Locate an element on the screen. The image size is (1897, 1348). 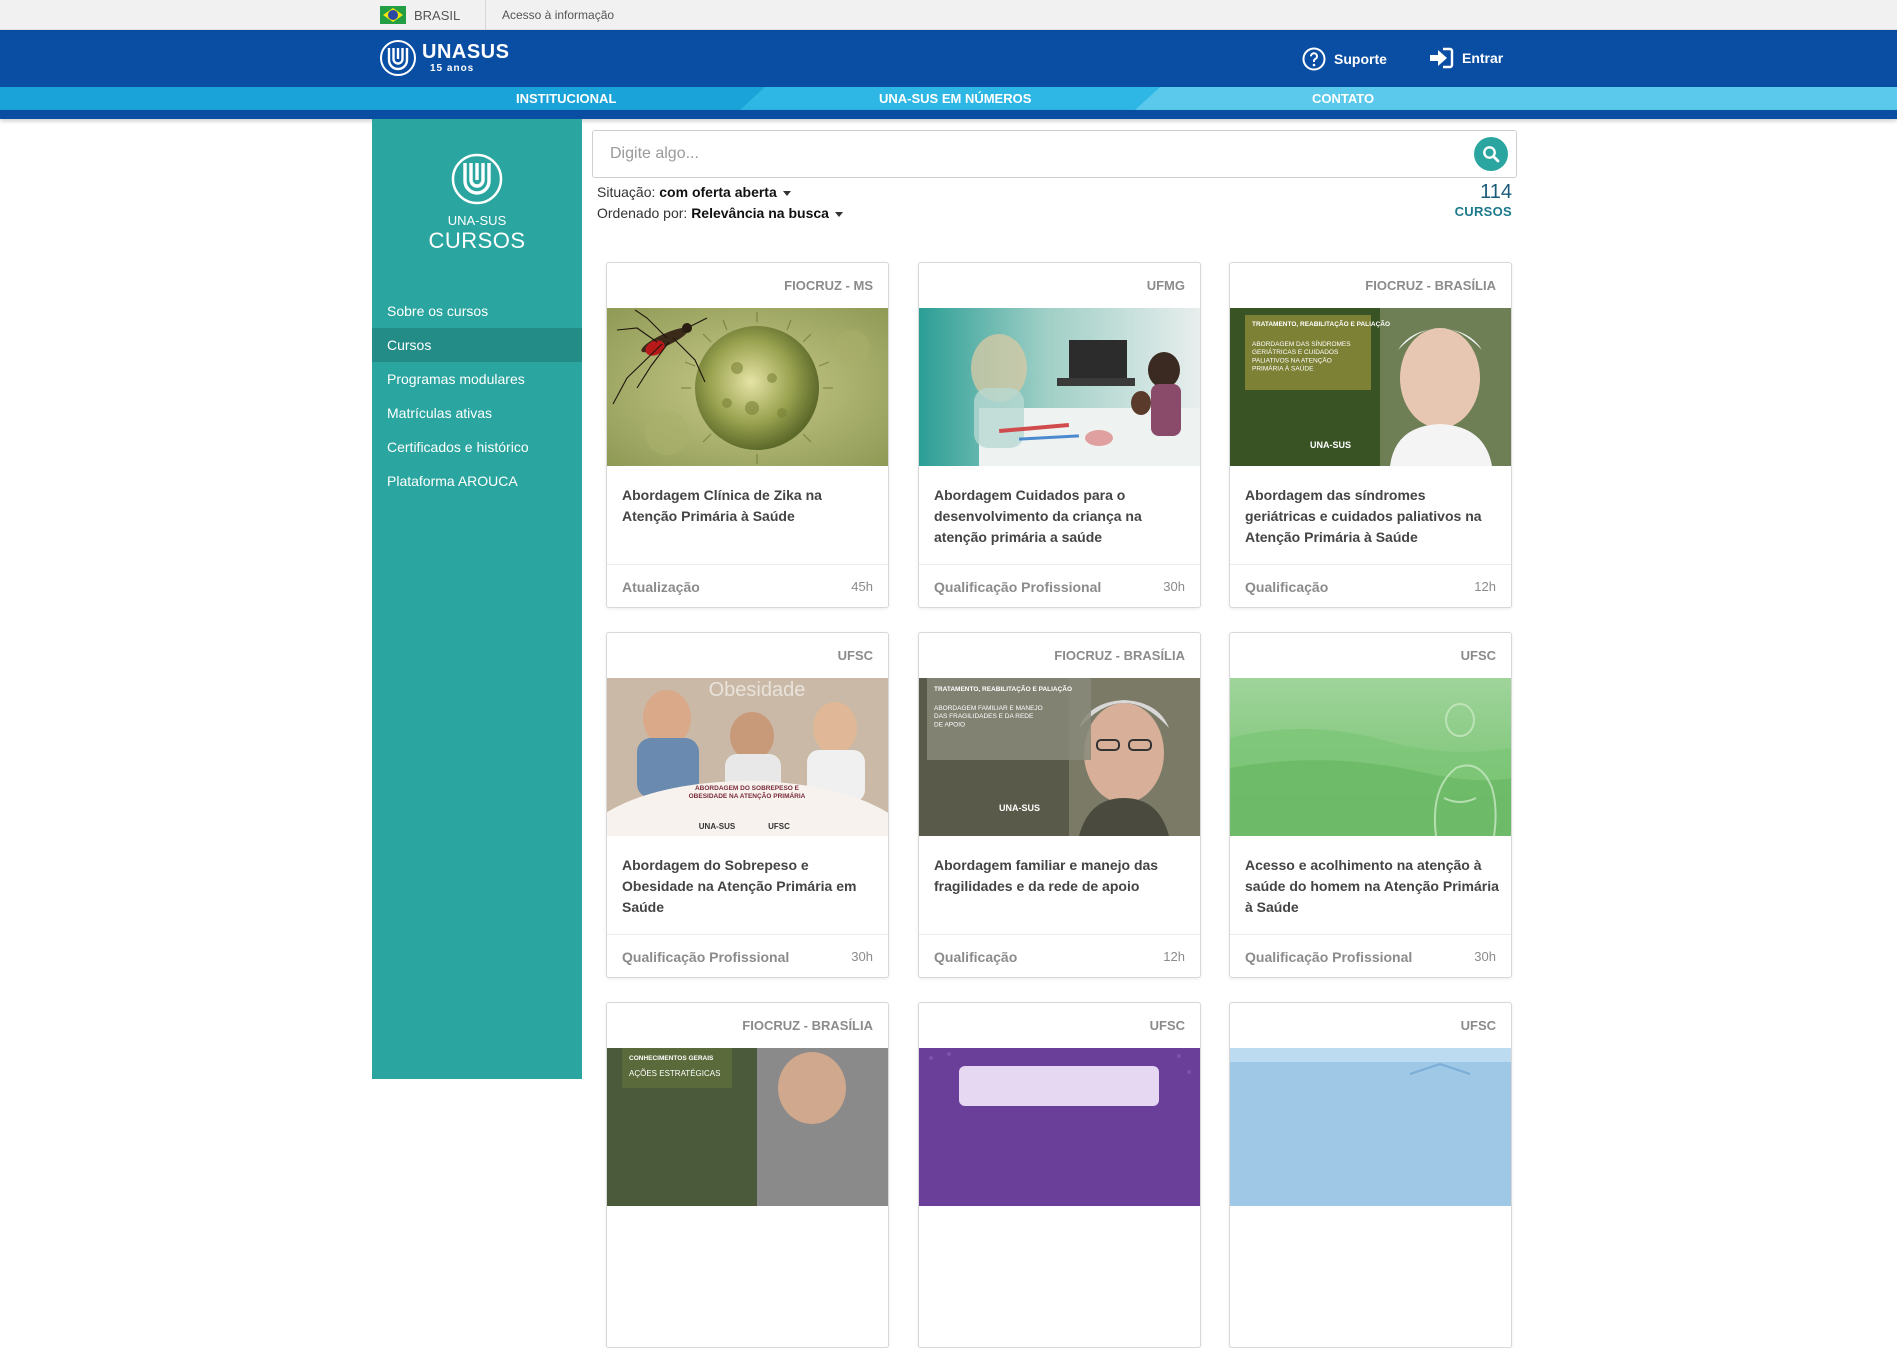
gov-divider is located at coordinates (485, 15).